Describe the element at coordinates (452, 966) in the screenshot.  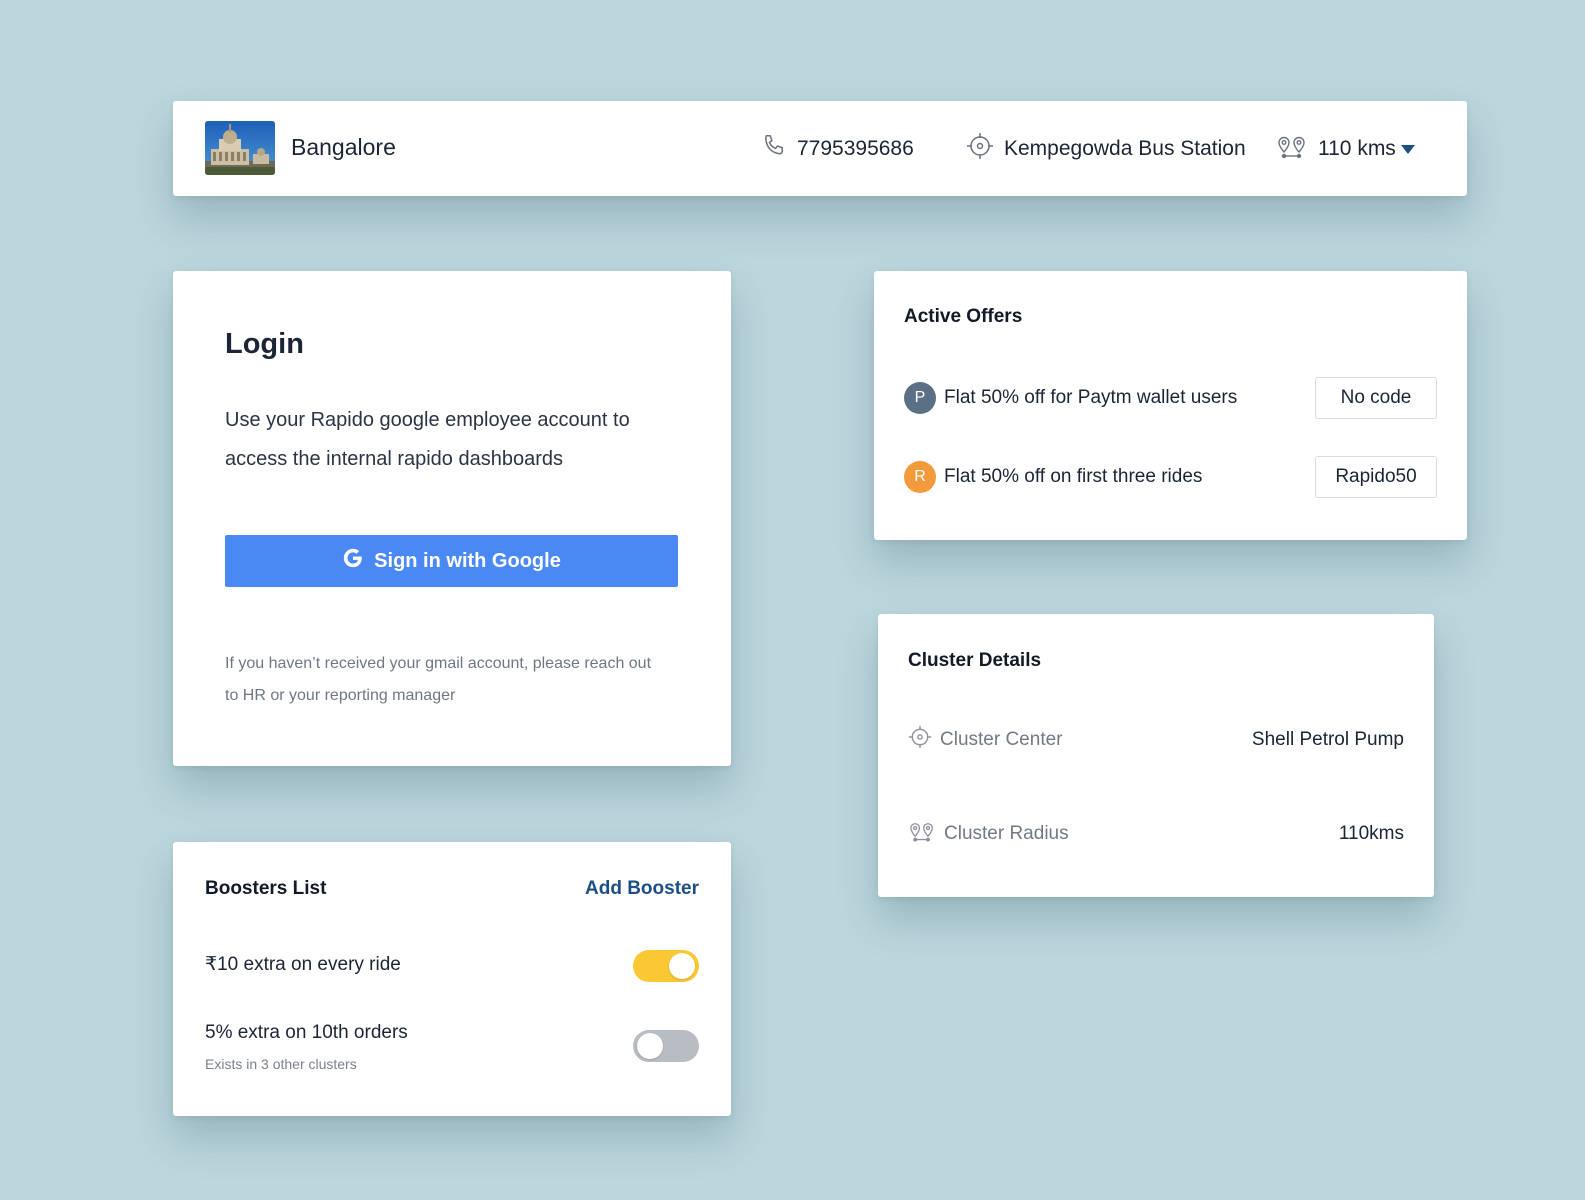
I see `booster-item: ₹10 extra on every ride` at that location.